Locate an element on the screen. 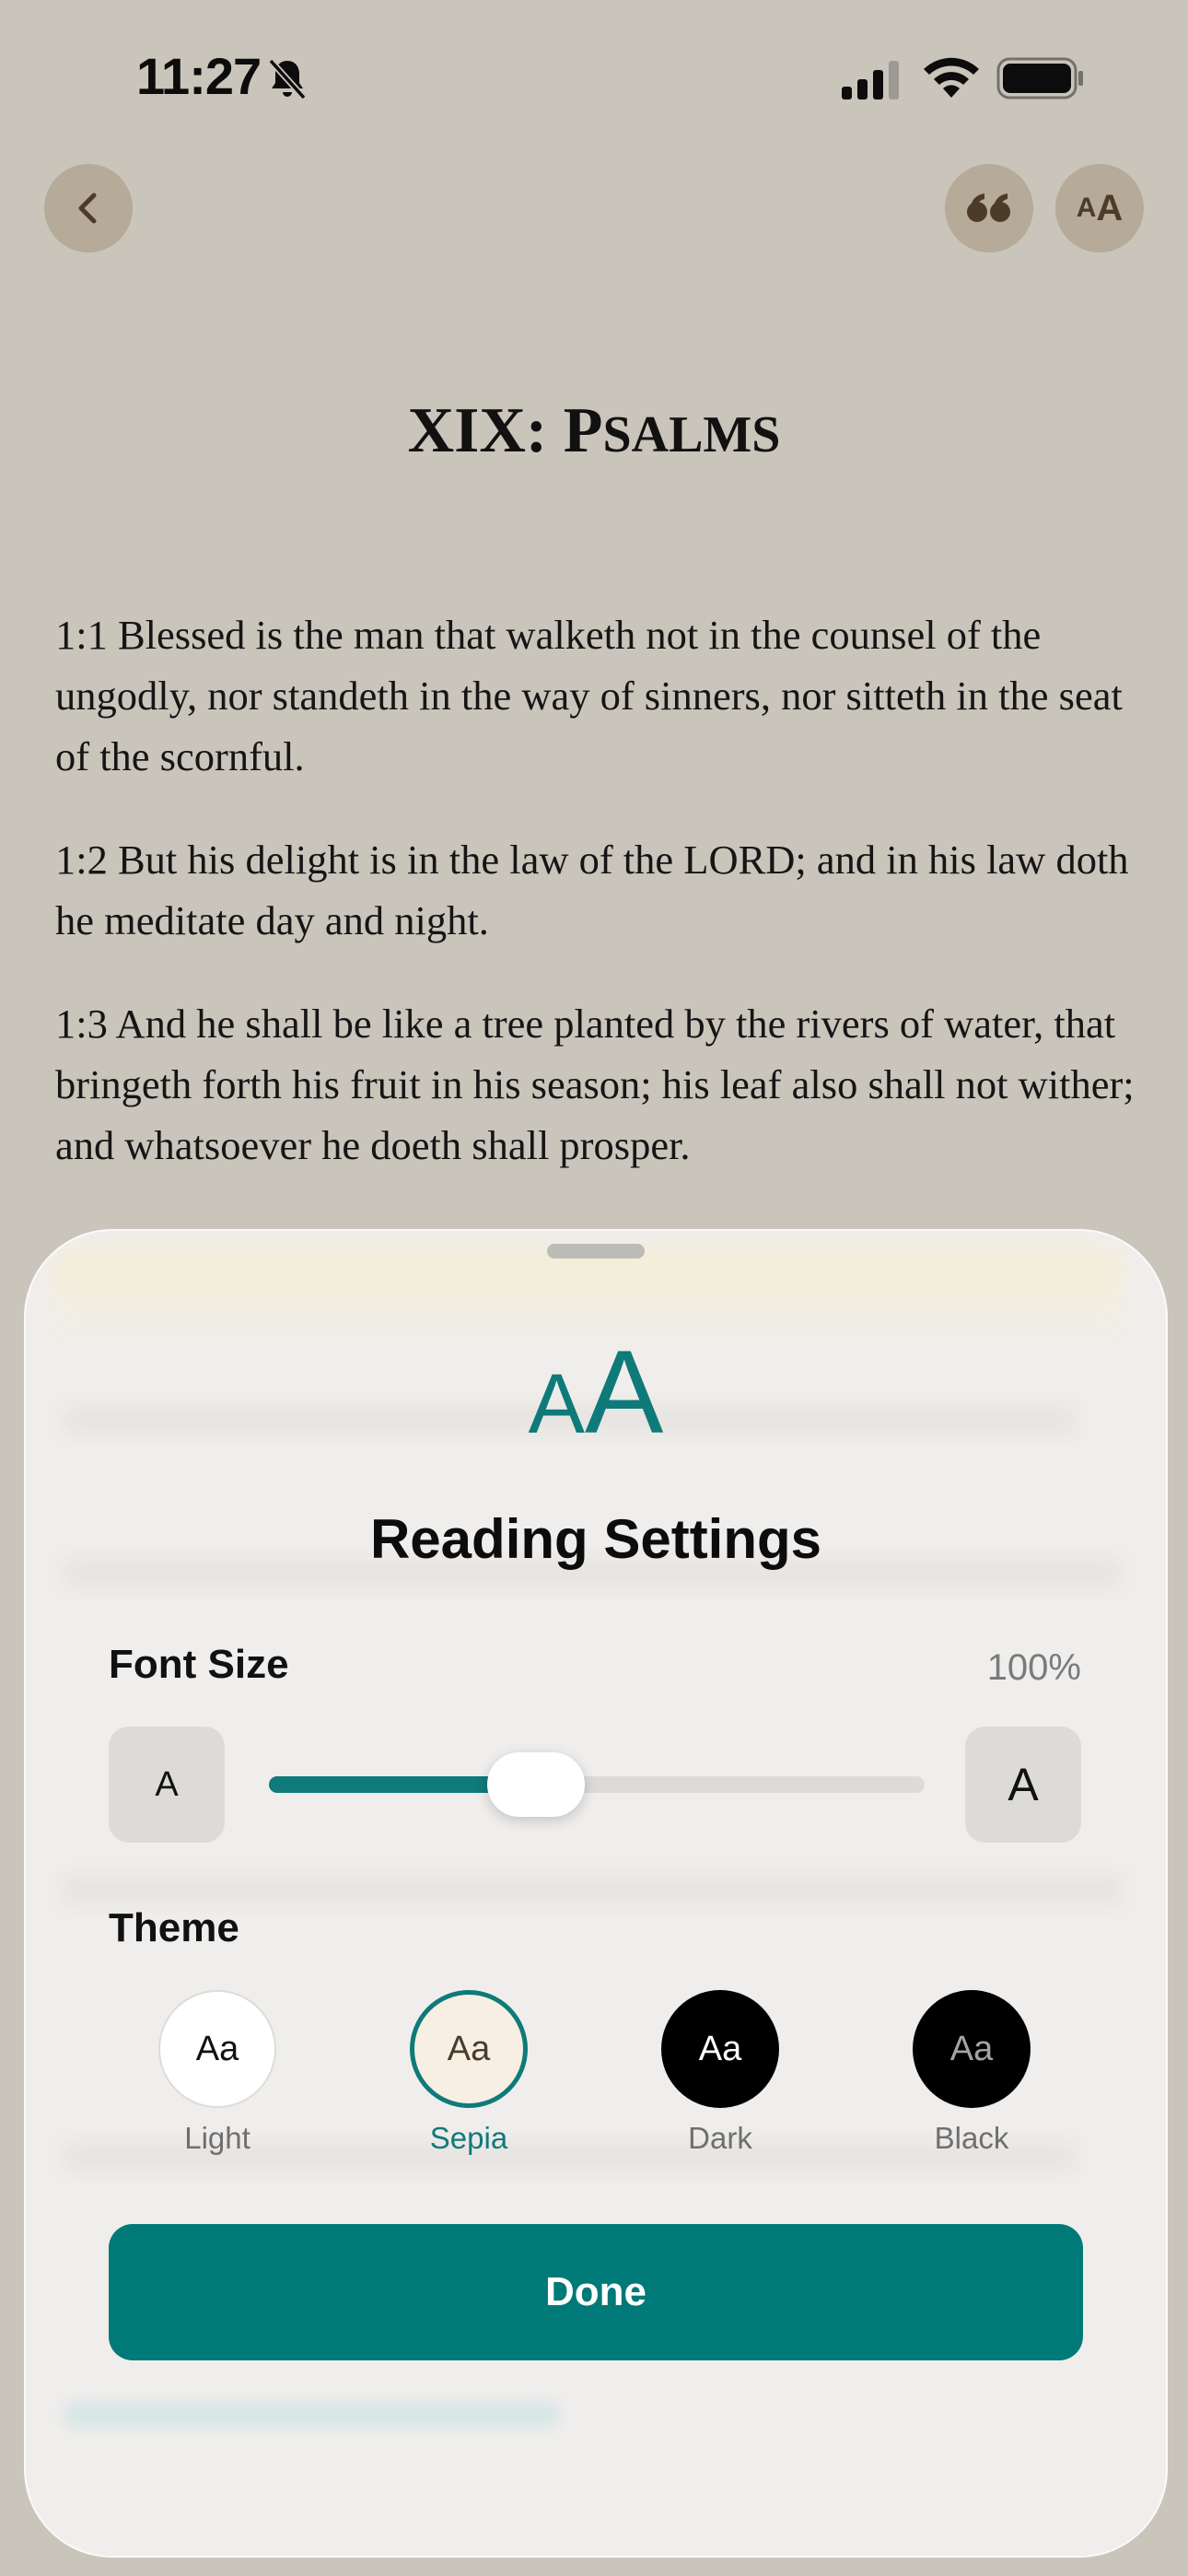 The width and height of the screenshot is (1188, 2576). theme-option-dark: Aa Dark is located at coordinates (720, 2073).